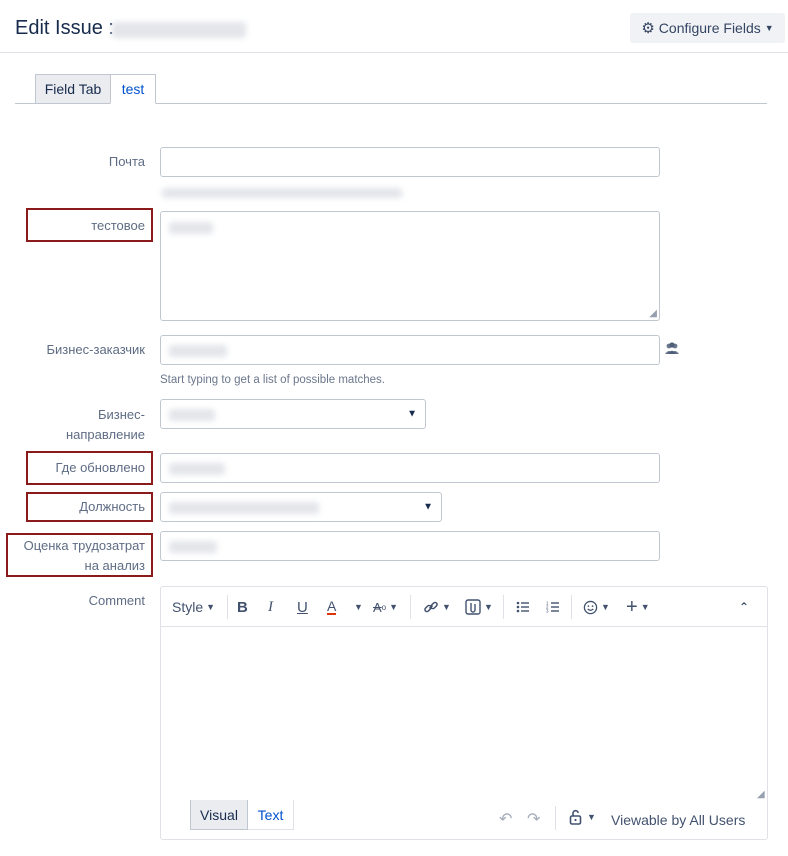 Image resolution: width=788 pixels, height=856 pixels. I want to click on pochta-hint-redacted, so click(282, 193).